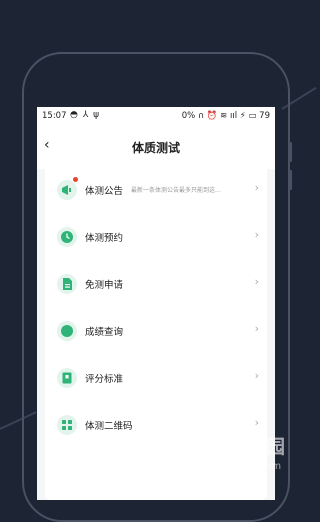 The width and height of the screenshot is (320, 522). I want to click on menu-item-exemption: 免测申请 ›, so click(156, 284).